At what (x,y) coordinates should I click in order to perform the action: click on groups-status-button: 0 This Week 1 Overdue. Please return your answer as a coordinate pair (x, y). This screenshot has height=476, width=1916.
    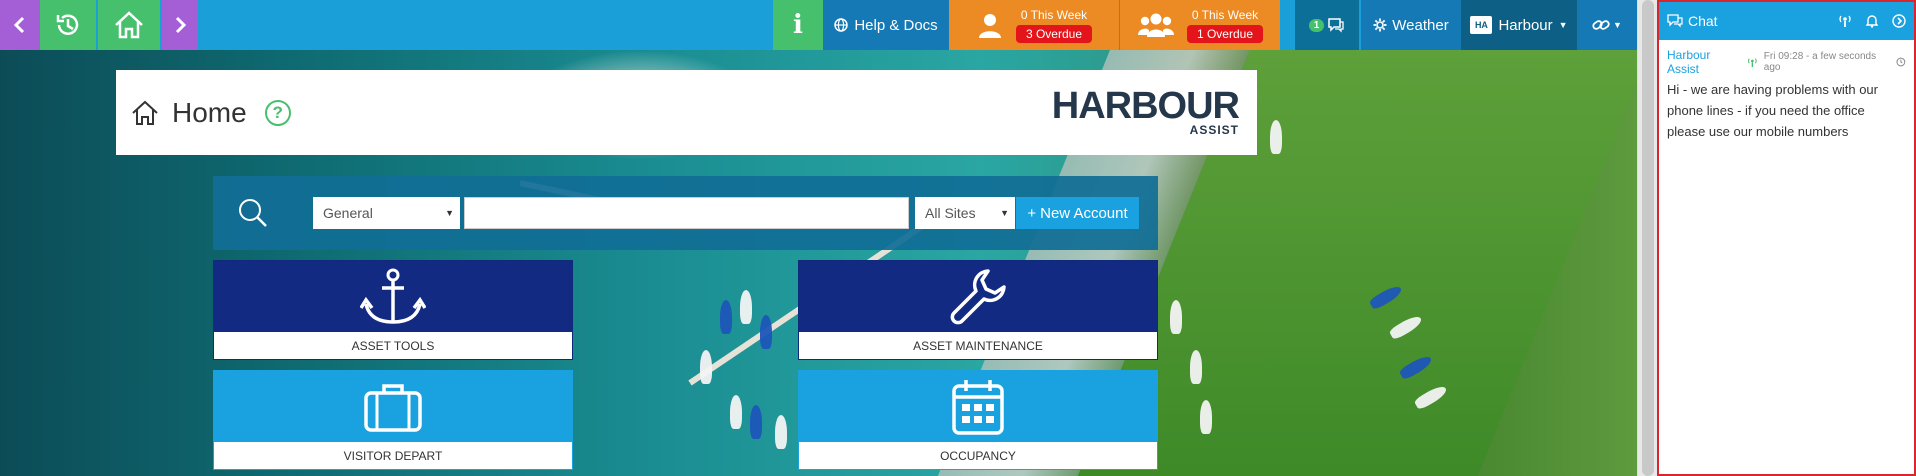
    Looking at the image, I should click on (1200, 25).